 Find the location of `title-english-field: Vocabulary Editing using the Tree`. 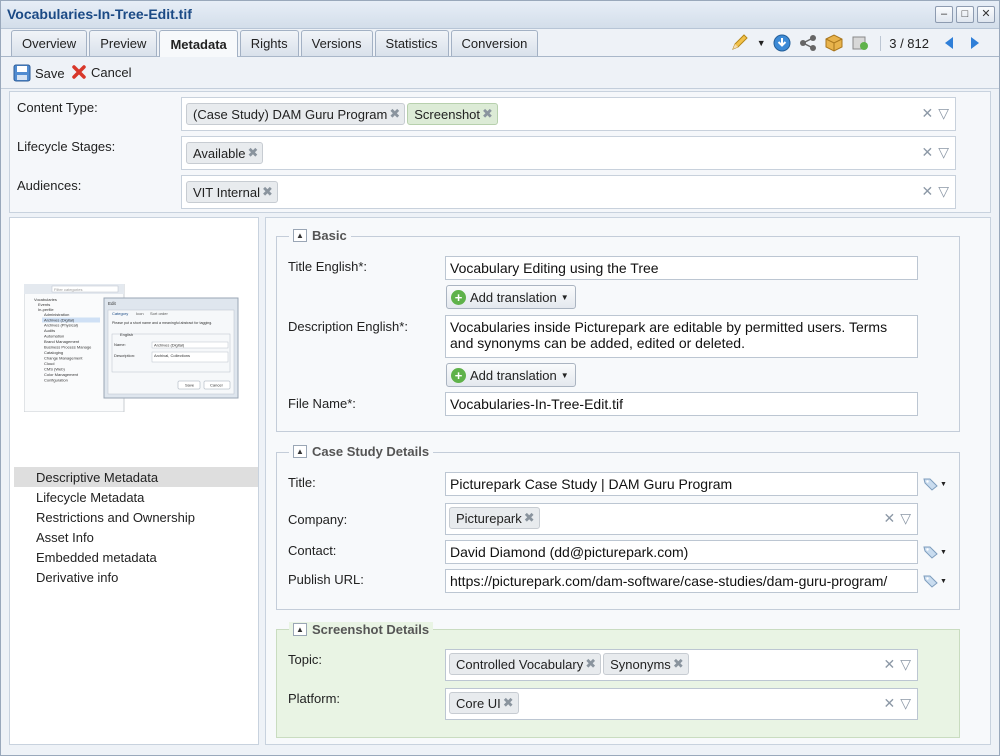

title-english-field: Vocabulary Editing using the Tree is located at coordinates (681, 268).